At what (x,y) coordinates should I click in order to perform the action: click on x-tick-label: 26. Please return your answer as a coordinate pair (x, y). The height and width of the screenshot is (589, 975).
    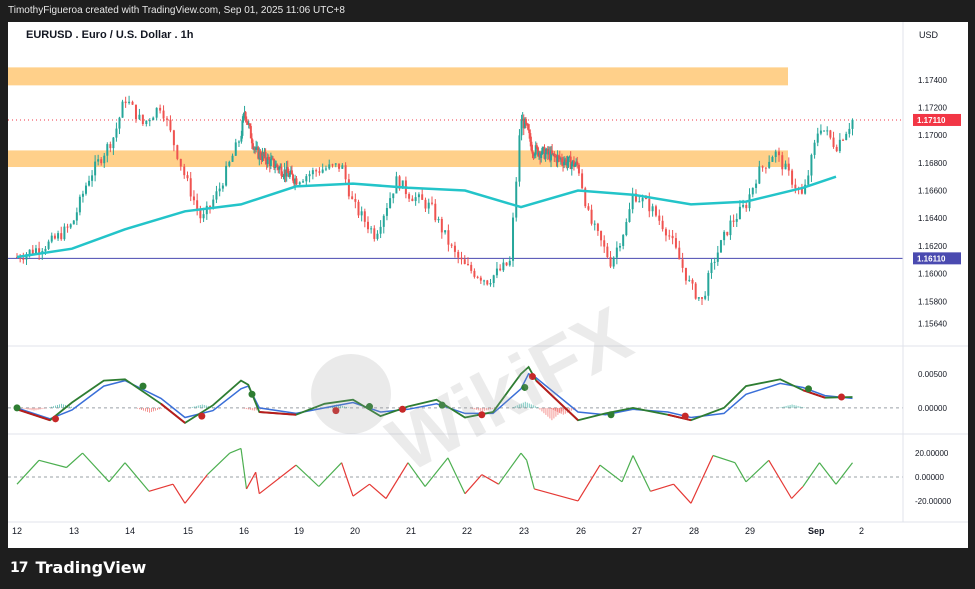
    Looking at the image, I should click on (581, 531).